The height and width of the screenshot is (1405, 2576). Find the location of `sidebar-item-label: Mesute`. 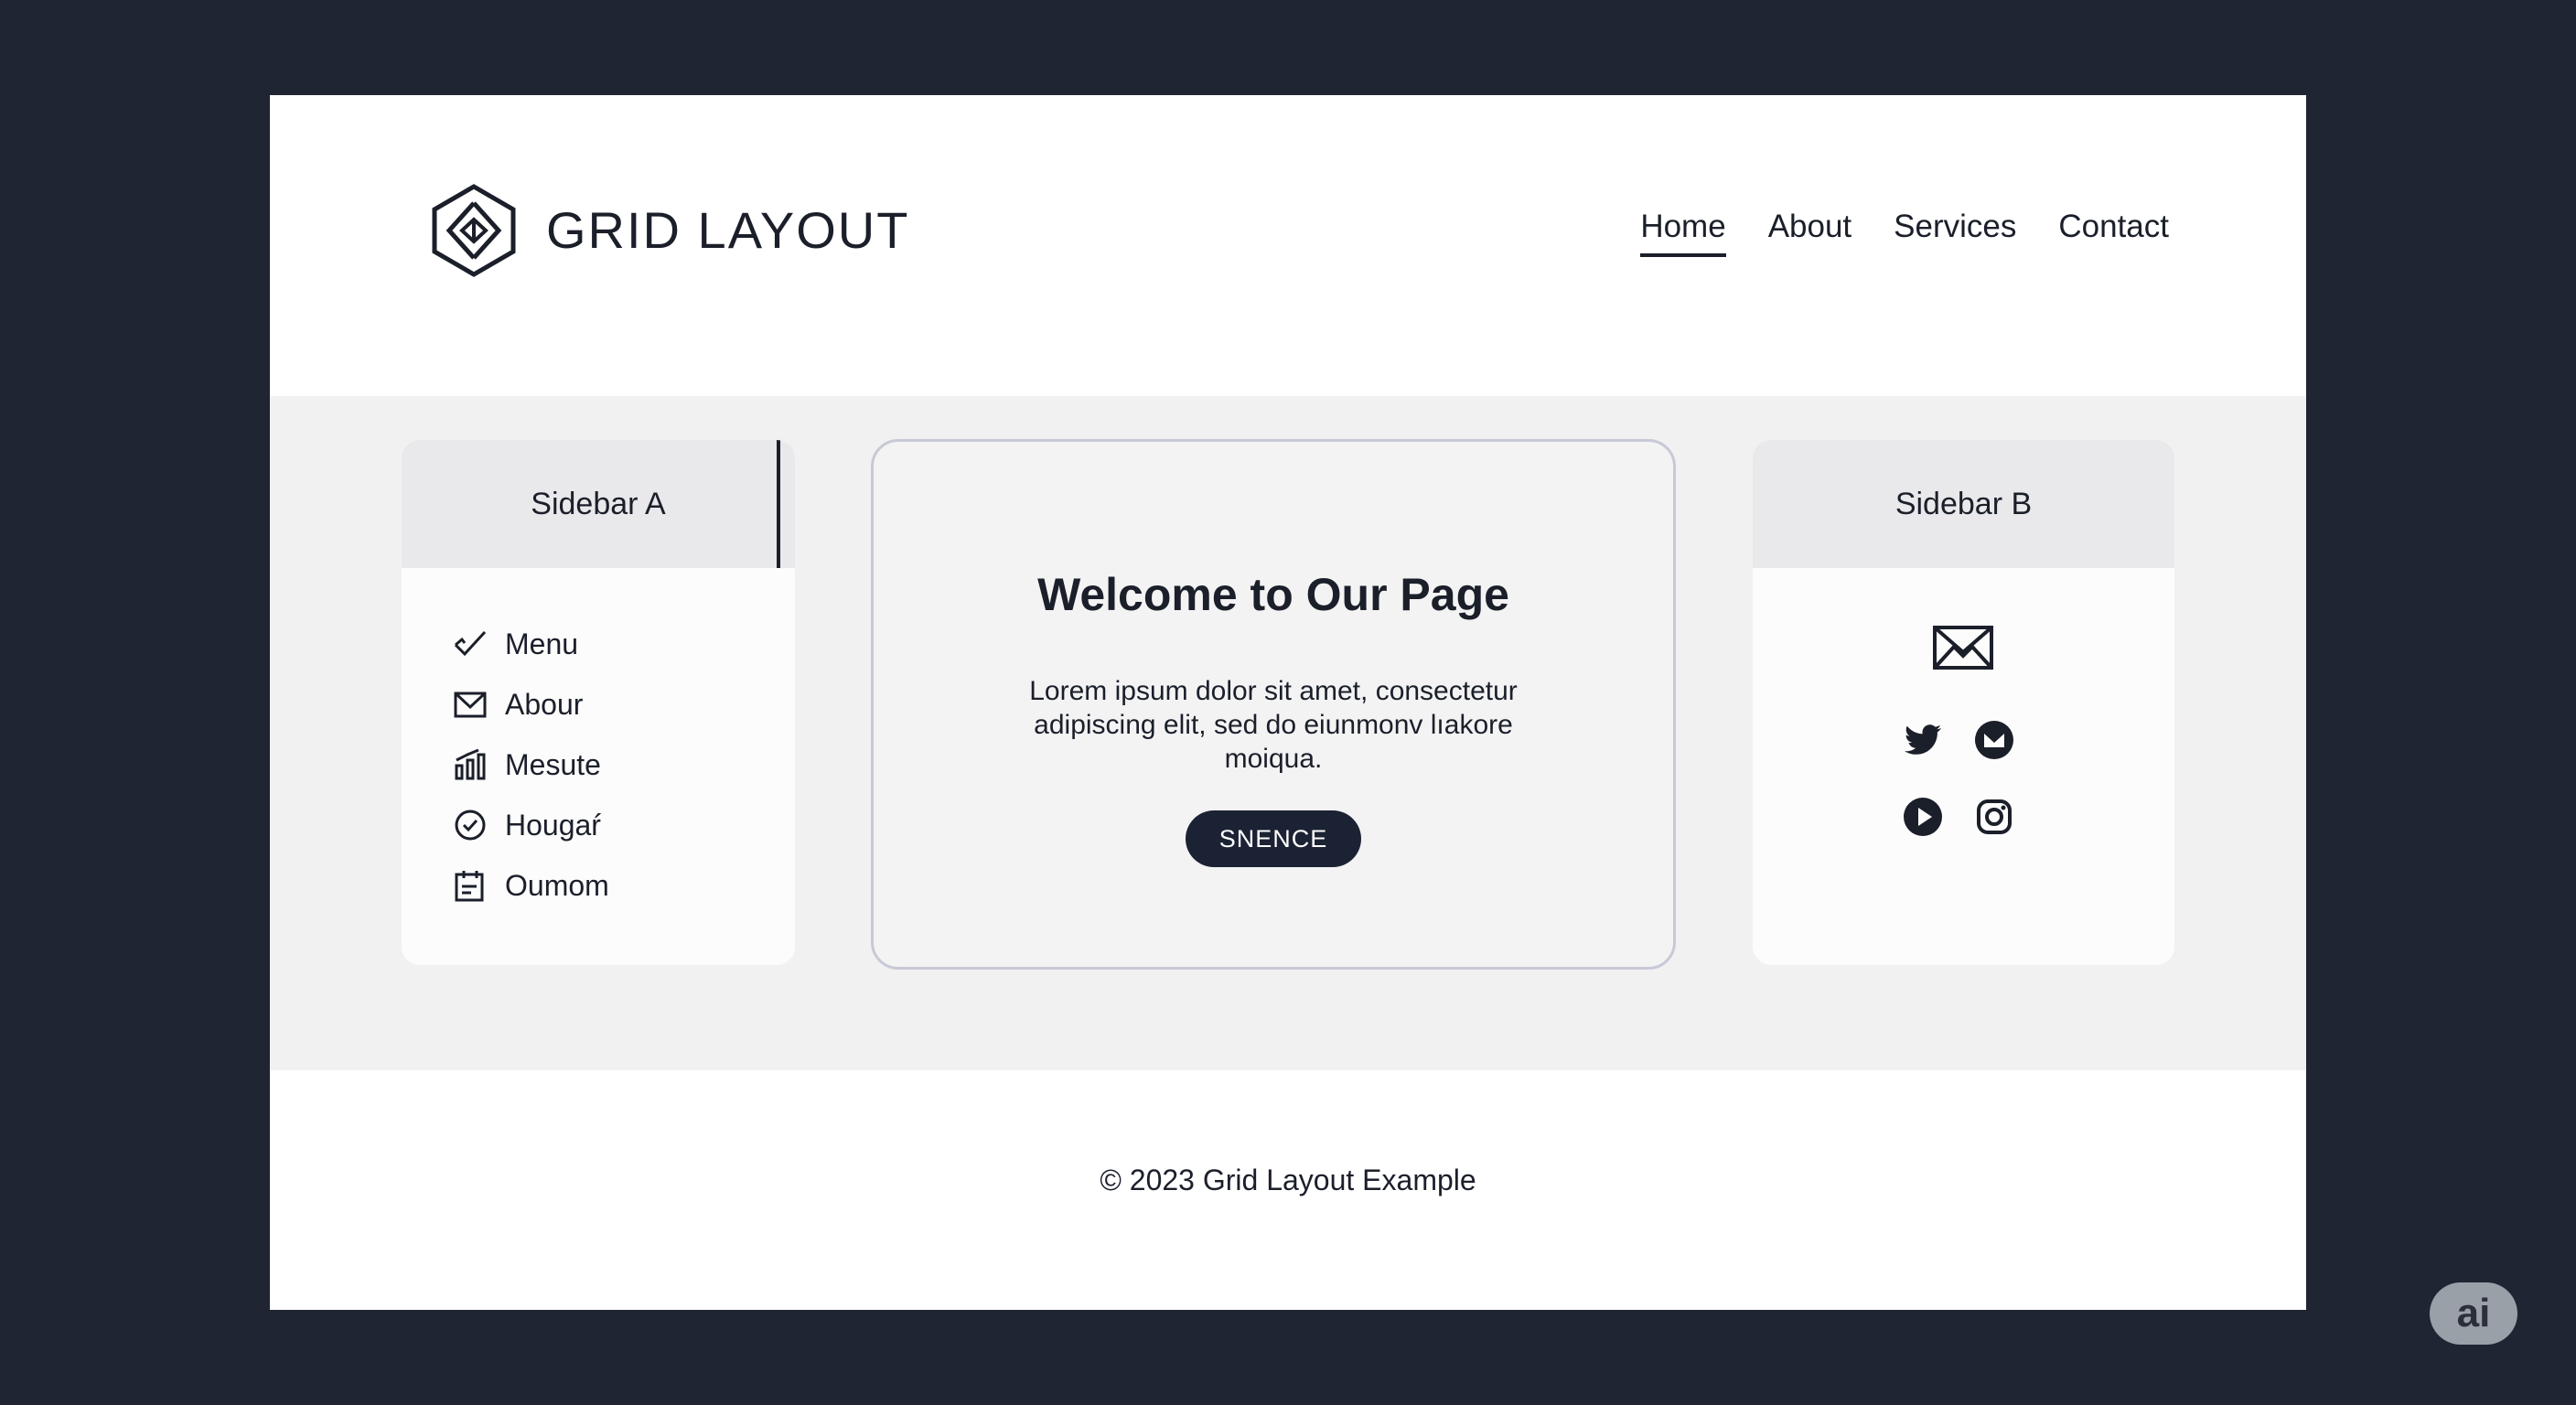

sidebar-item-label: Mesute is located at coordinates (553, 764).